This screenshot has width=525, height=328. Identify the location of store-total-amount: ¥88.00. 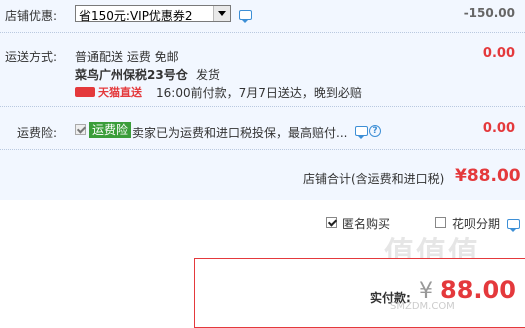
(488, 176).